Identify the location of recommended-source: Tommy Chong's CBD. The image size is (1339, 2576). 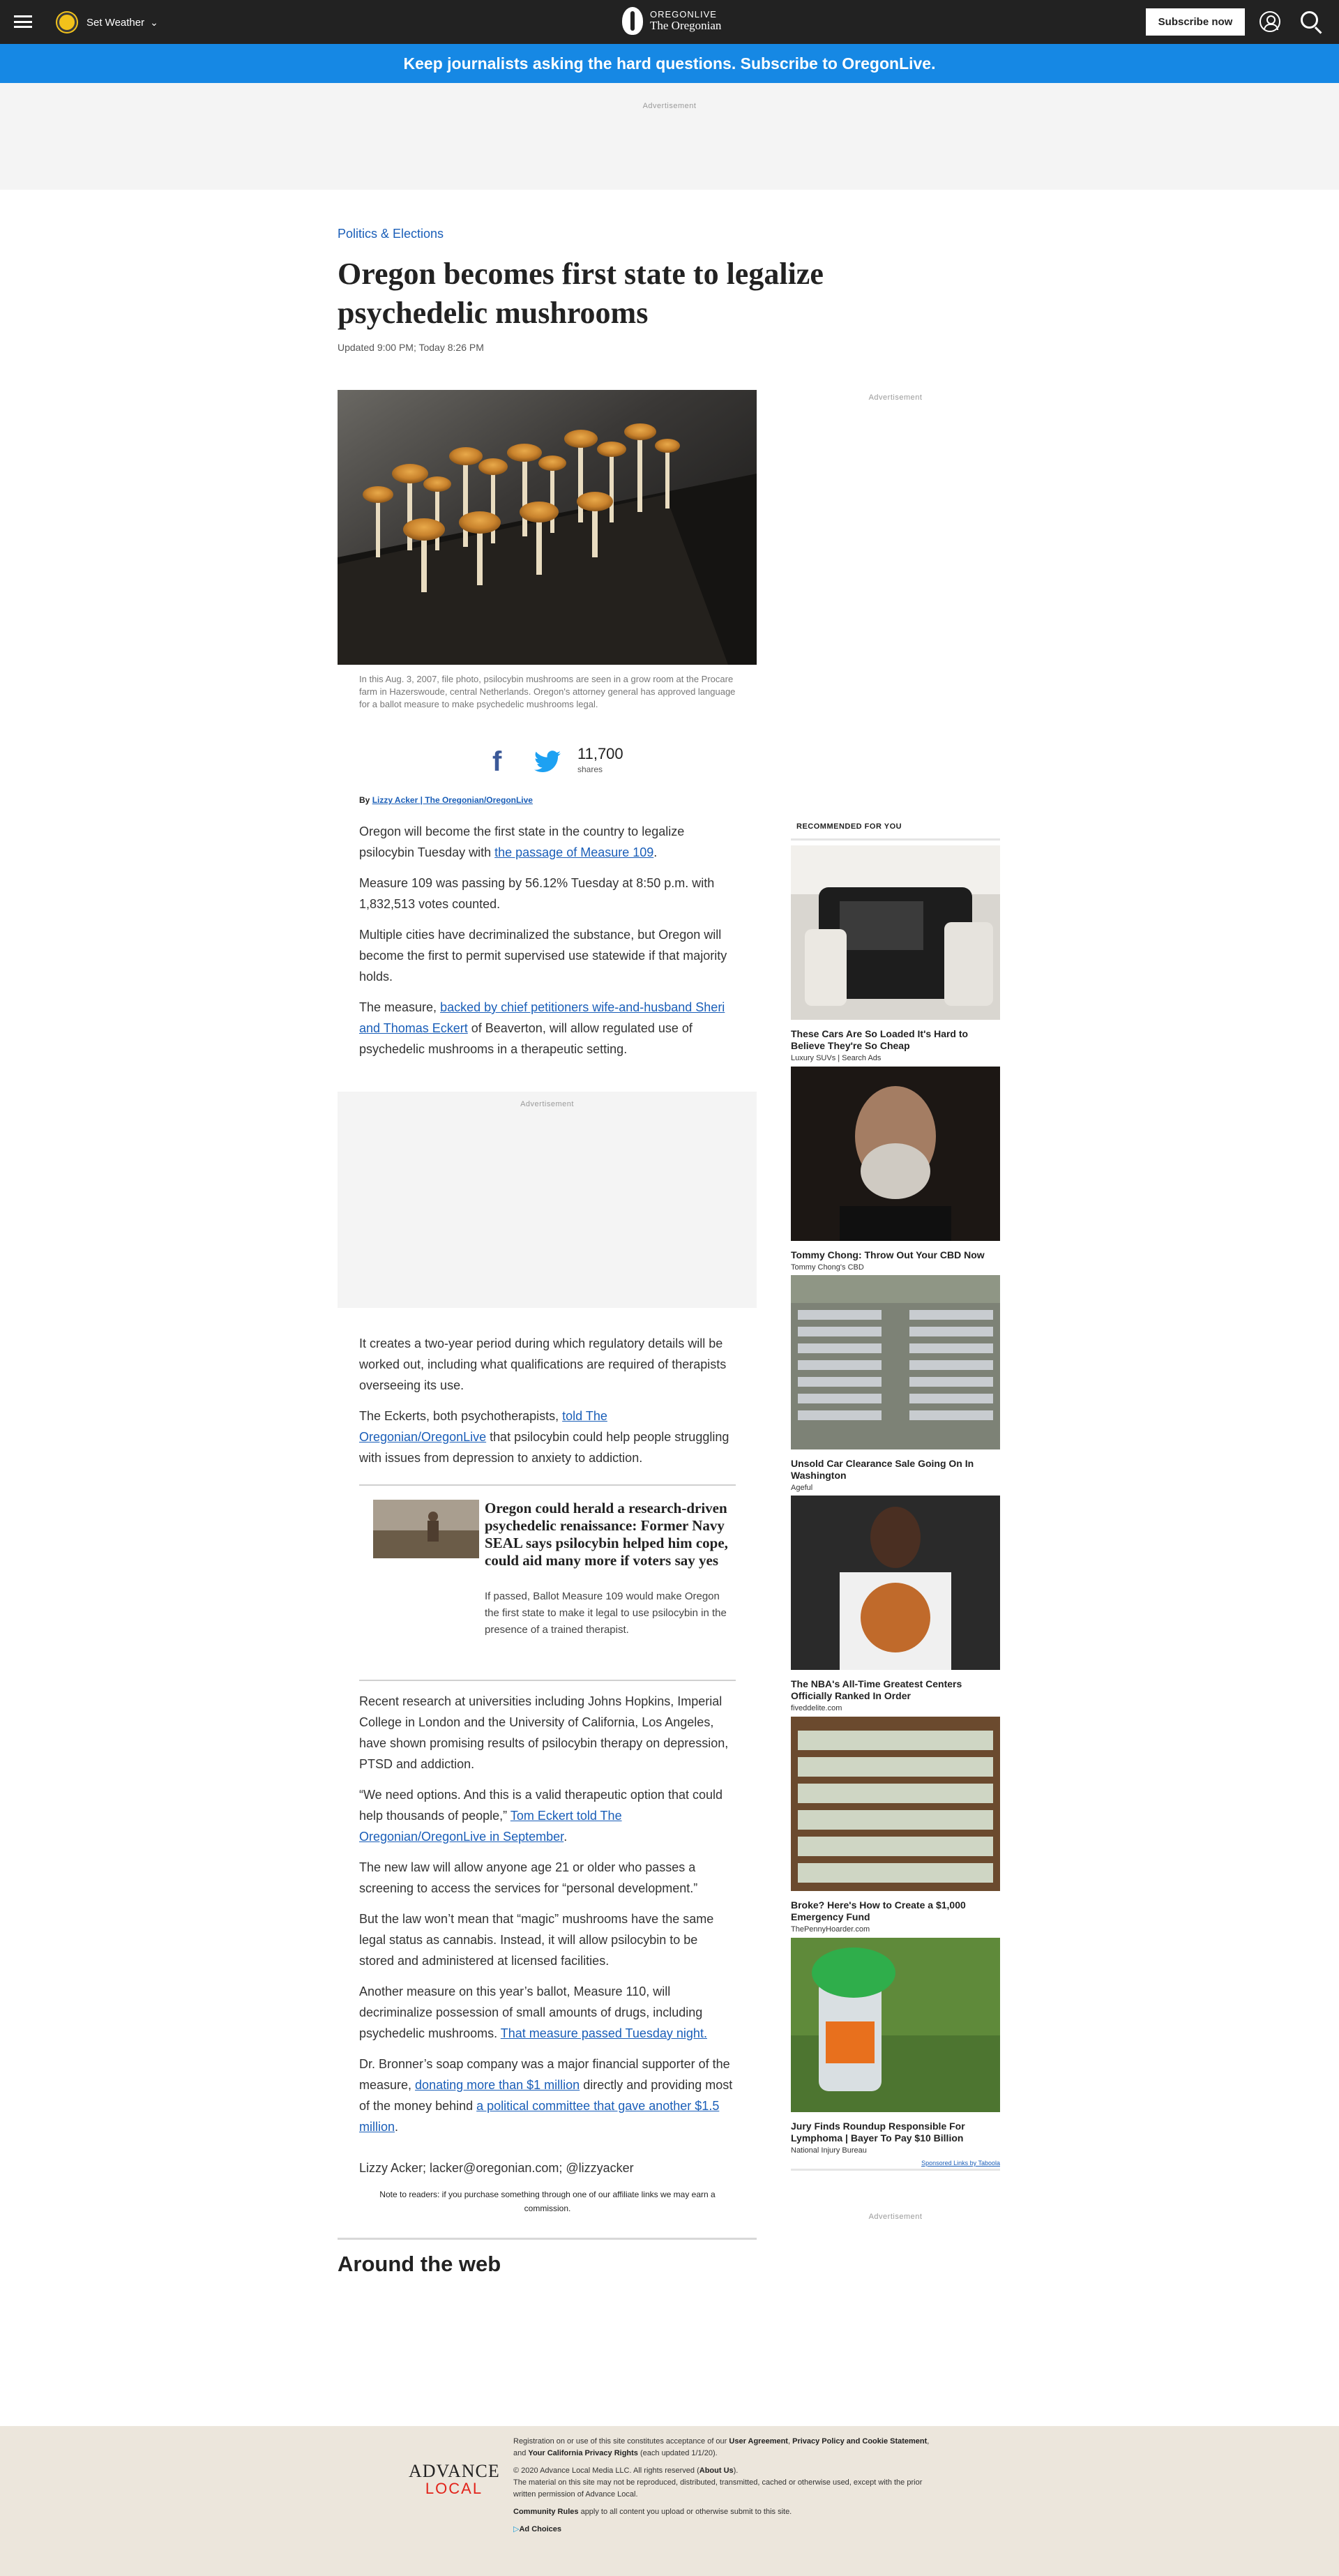
(827, 1267).